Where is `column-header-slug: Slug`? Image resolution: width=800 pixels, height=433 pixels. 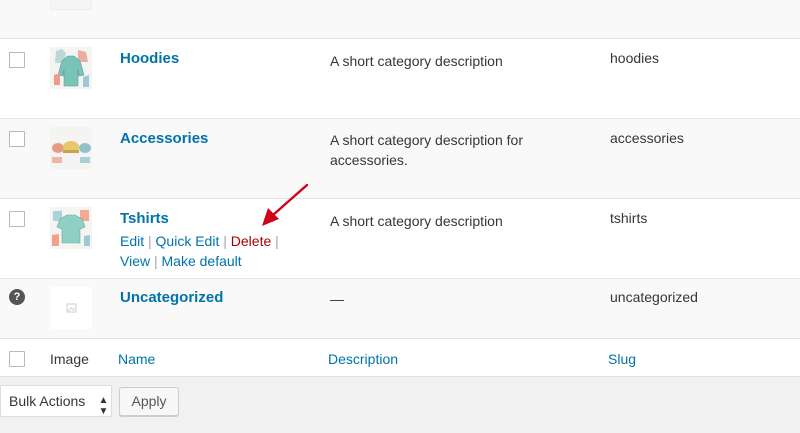 column-header-slug: Slug is located at coordinates (622, 359).